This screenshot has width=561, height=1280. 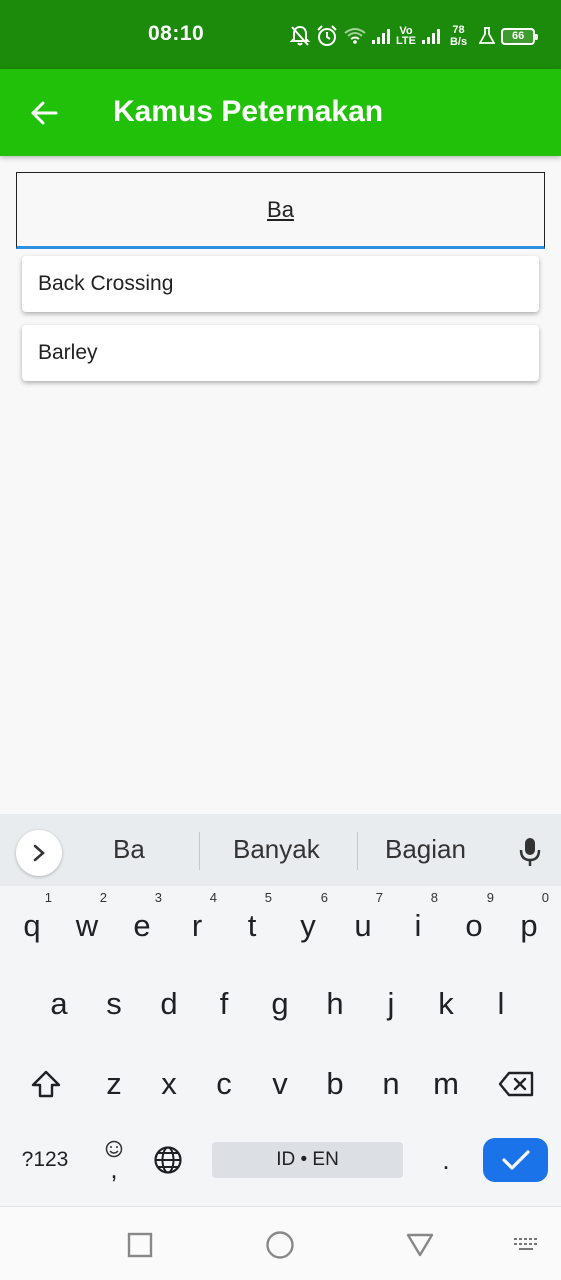 I want to click on recent-apps-icon, so click(x=140, y=1245).